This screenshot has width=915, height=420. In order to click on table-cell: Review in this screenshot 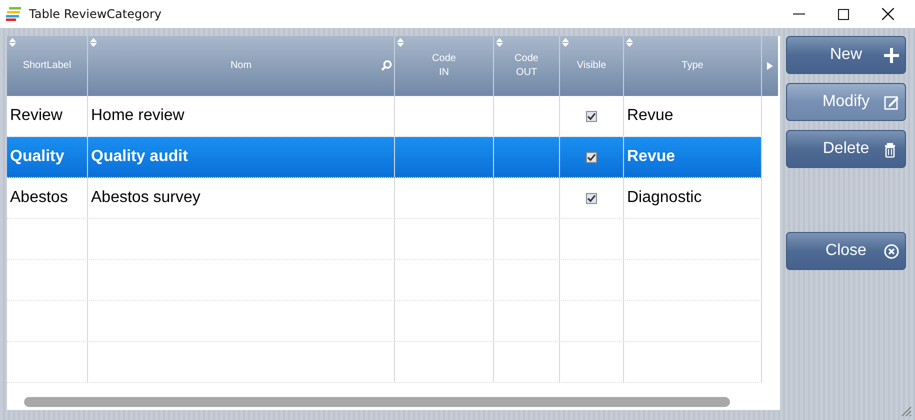, I will do `click(36, 116)`.